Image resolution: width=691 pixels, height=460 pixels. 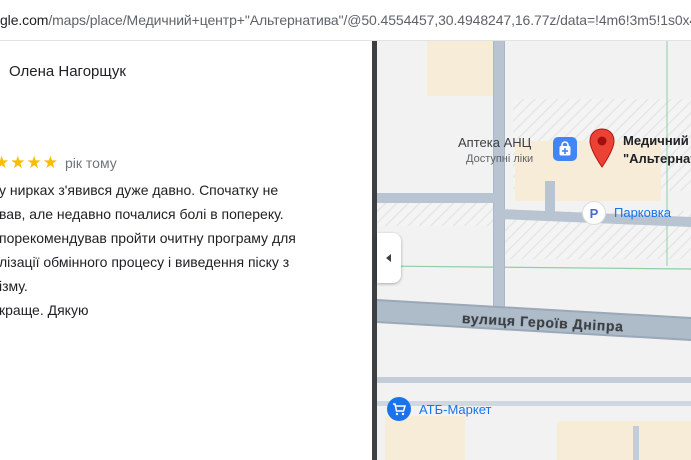 What do you see at coordinates (455, 409) in the screenshot?
I see `store-label: АТБ-Маркет` at bounding box center [455, 409].